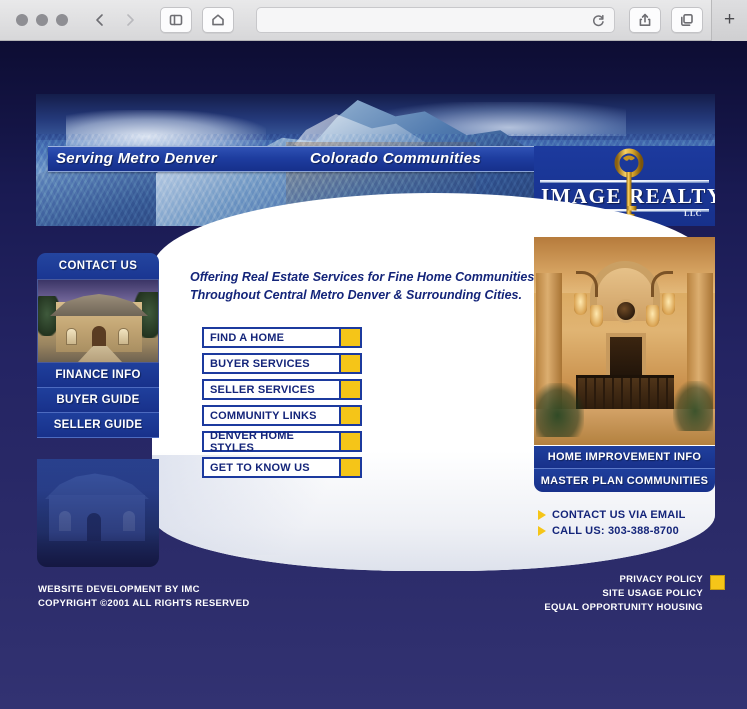  Describe the element at coordinates (22, 20) in the screenshot. I see `close-window-button` at that location.